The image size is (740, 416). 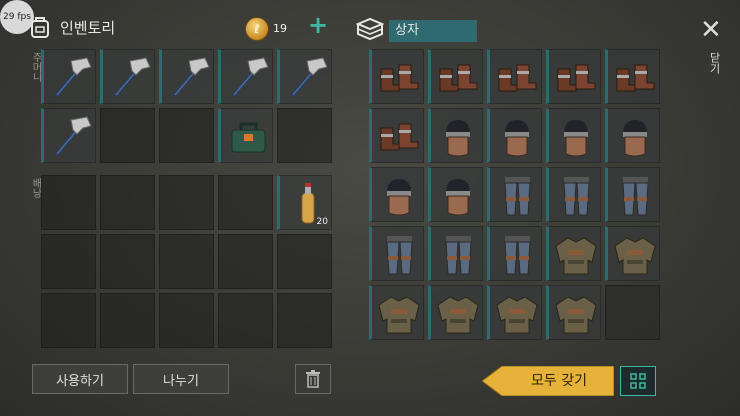 I want to click on split-button: 나누기, so click(x=181, y=379).